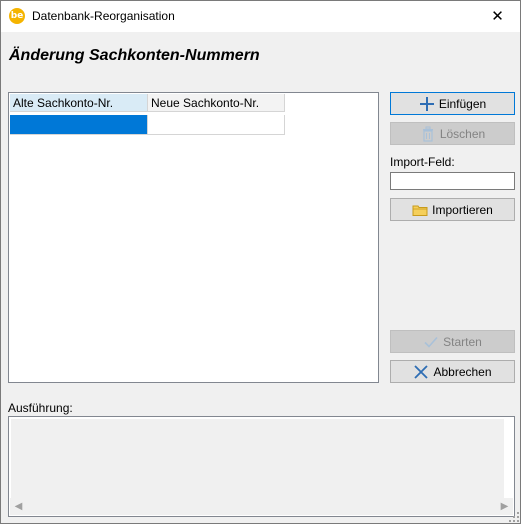  Describe the element at coordinates (462, 133) in the screenshot. I see `delete-button-label: Löschen` at that location.